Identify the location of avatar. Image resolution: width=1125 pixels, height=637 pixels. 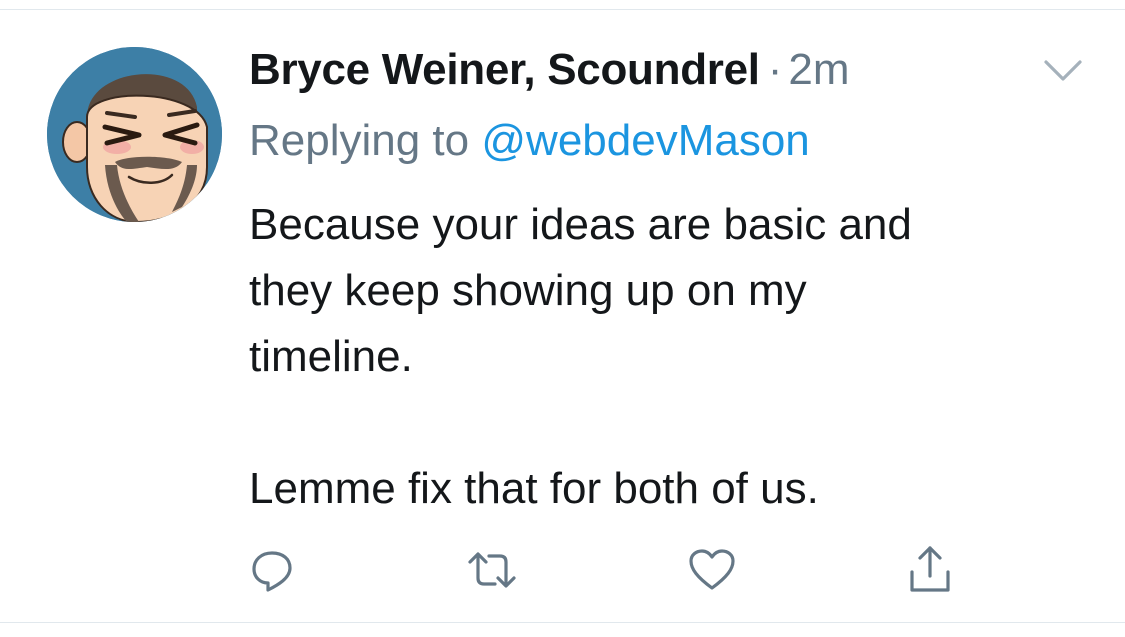
(134, 134).